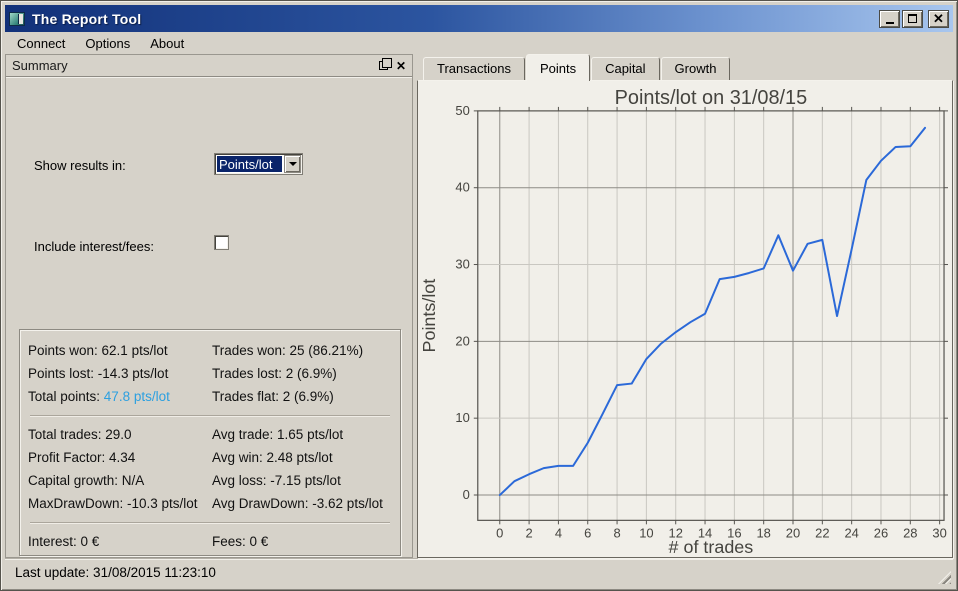  I want to click on tab-transactions: Transactions, so click(474, 68).